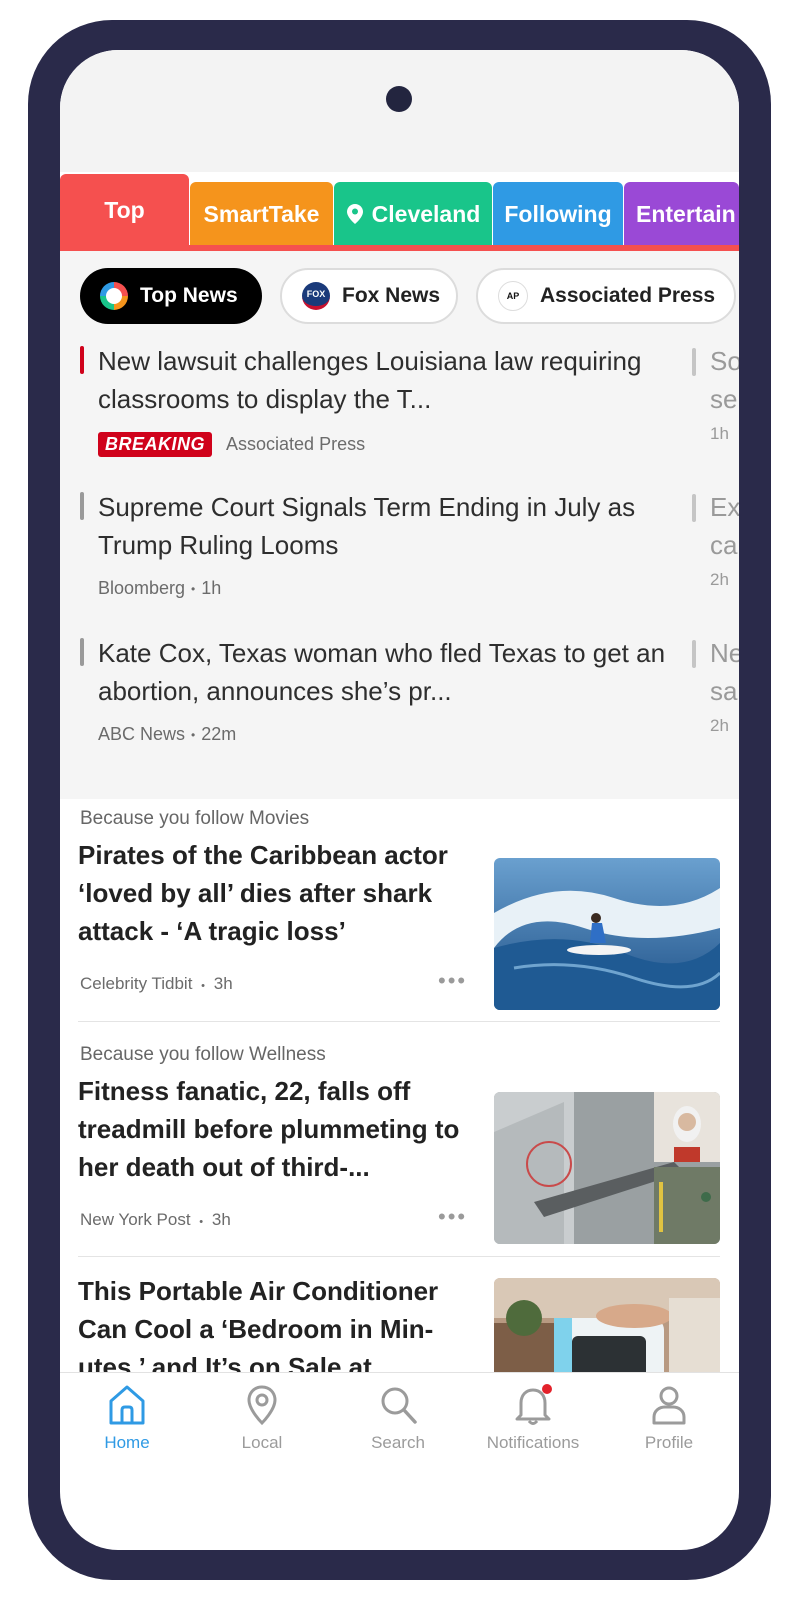 This screenshot has height=1600, width=800. Describe the element at coordinates (533, 1442) in the screenshot. I see `nav-label: Notifications` at that location.